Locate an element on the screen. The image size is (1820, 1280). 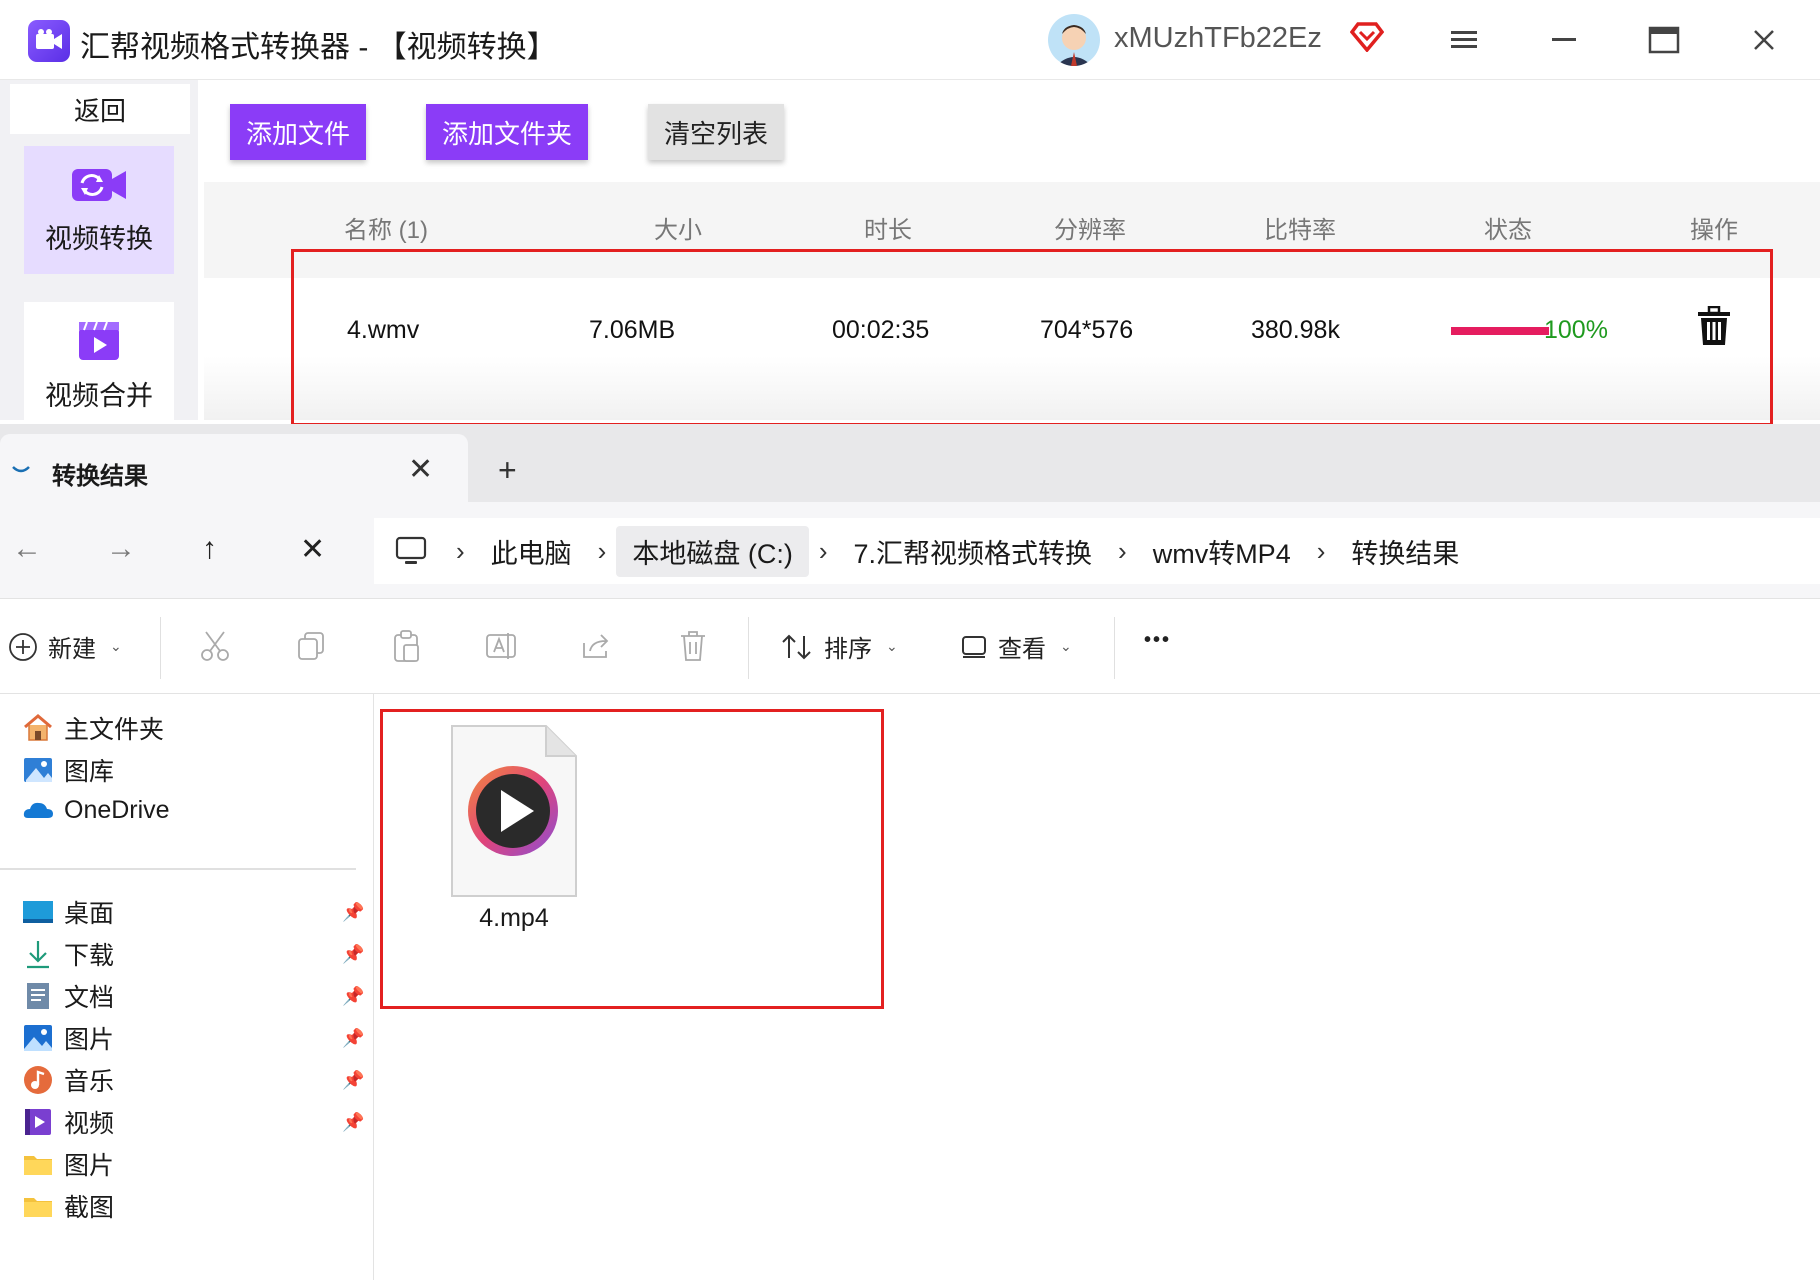
file-name: 4.wmv is located at coordinates (383, 330).